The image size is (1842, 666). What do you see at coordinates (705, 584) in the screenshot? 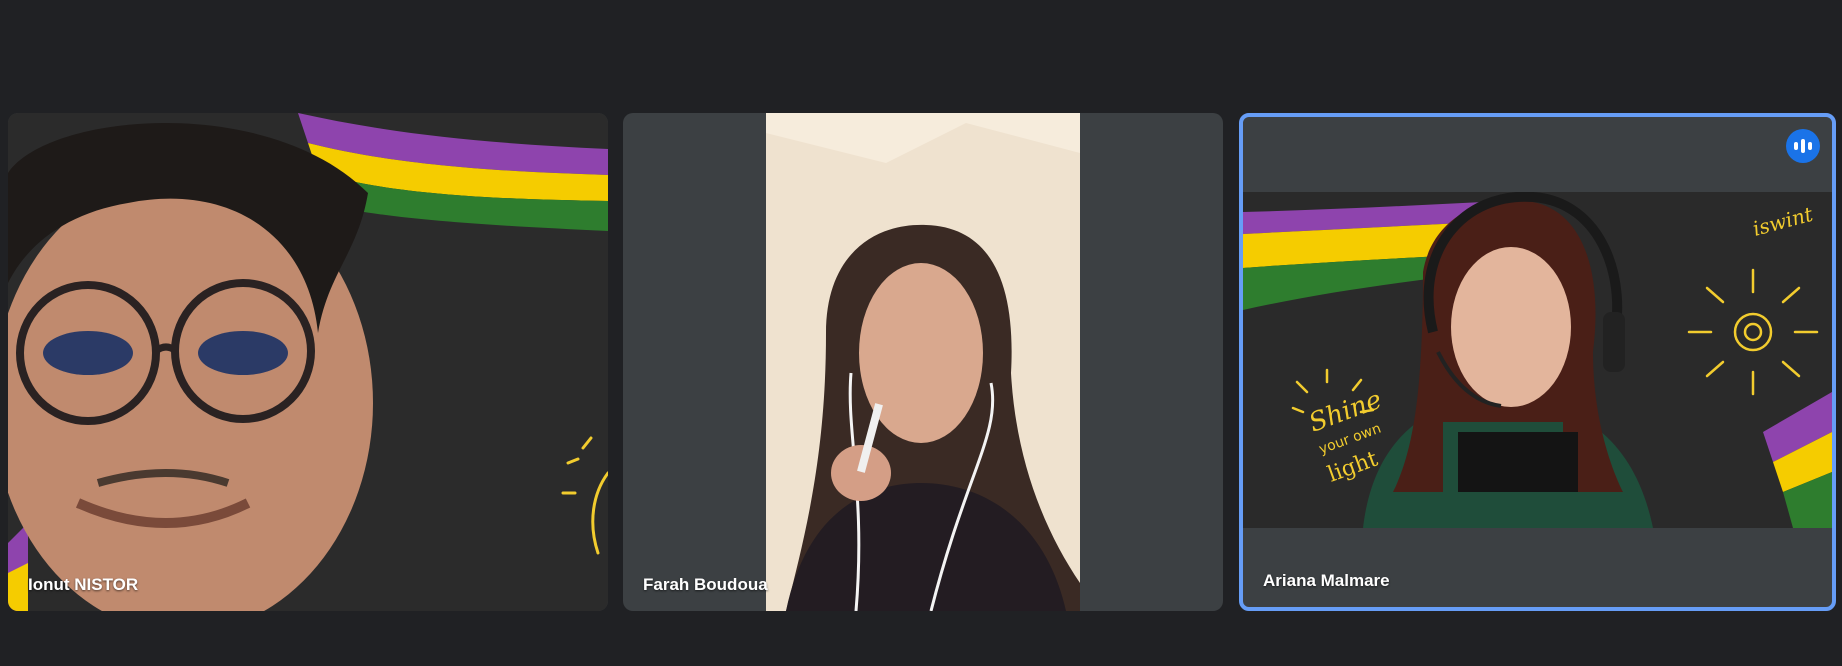
I see `participant-name-2: Farah Boudoua` at bounding box center [705, 584].